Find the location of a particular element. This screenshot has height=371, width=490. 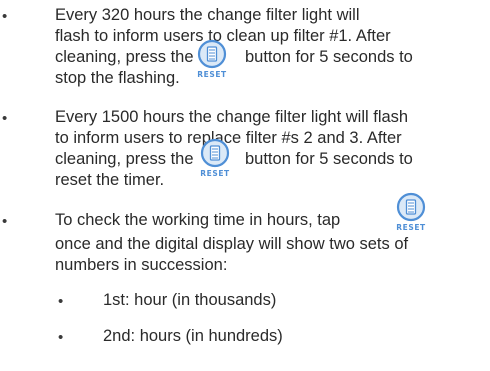

bullet-3-line-3: numbers in succession: is located at coordinates (141, 265).